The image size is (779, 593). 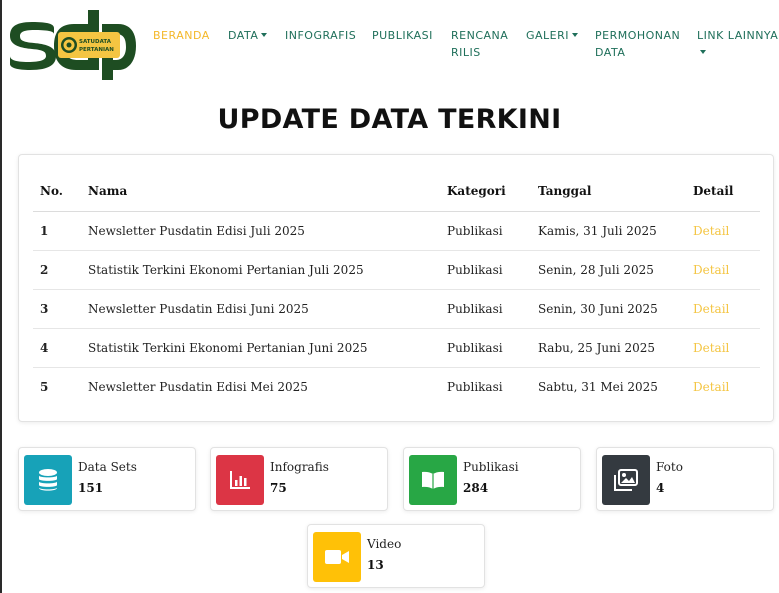 What do you see at coordinates (402, 35) in the screenshot?
I see `nav-publikasi: PUBLIKASI` at bounding box center [402, 35].